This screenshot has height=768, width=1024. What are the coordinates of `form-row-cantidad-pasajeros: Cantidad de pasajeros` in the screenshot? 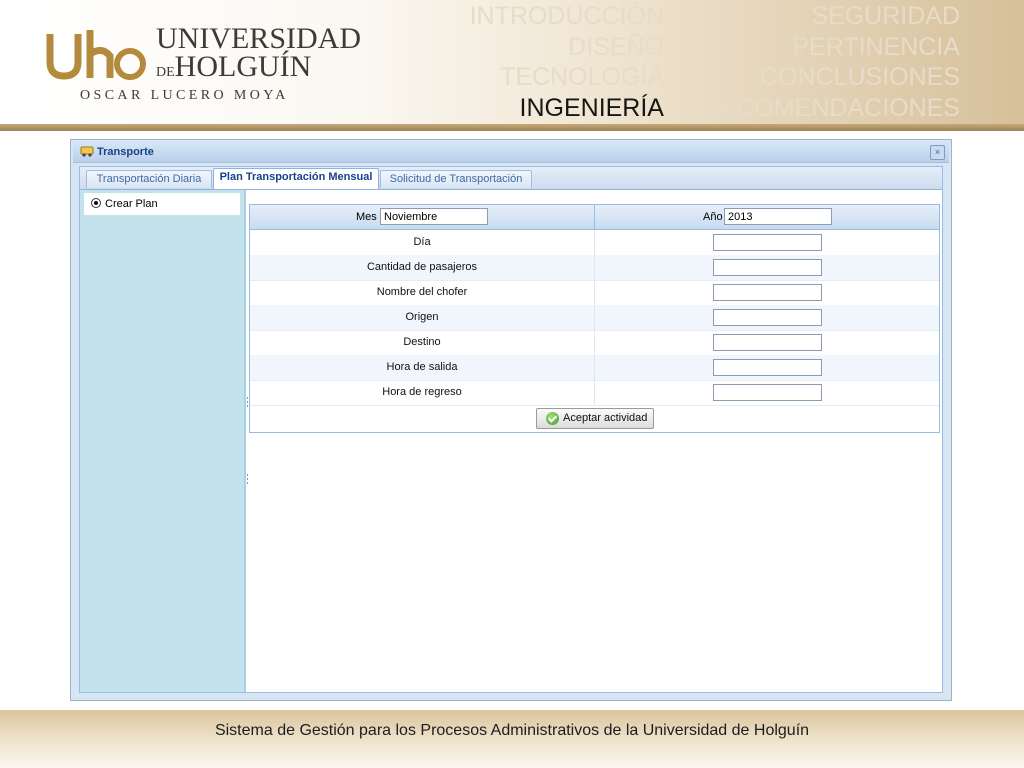 It's located at (594, 268).